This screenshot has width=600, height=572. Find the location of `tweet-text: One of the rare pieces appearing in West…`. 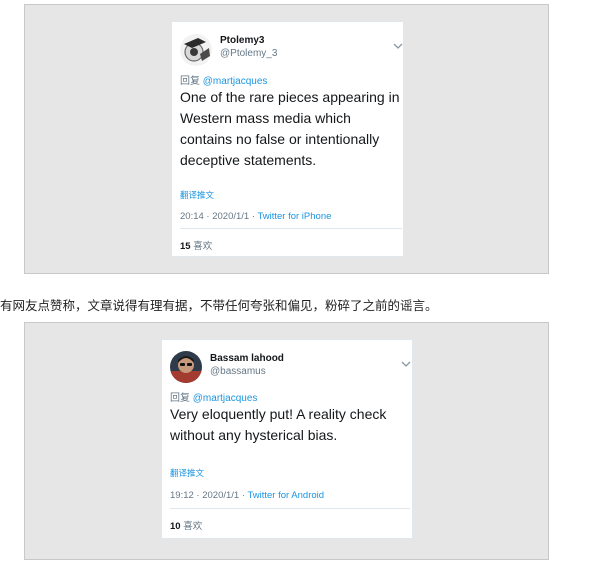

tweet-text: One of the rare pieces appearing in West… is located at coordinates (290, 128).